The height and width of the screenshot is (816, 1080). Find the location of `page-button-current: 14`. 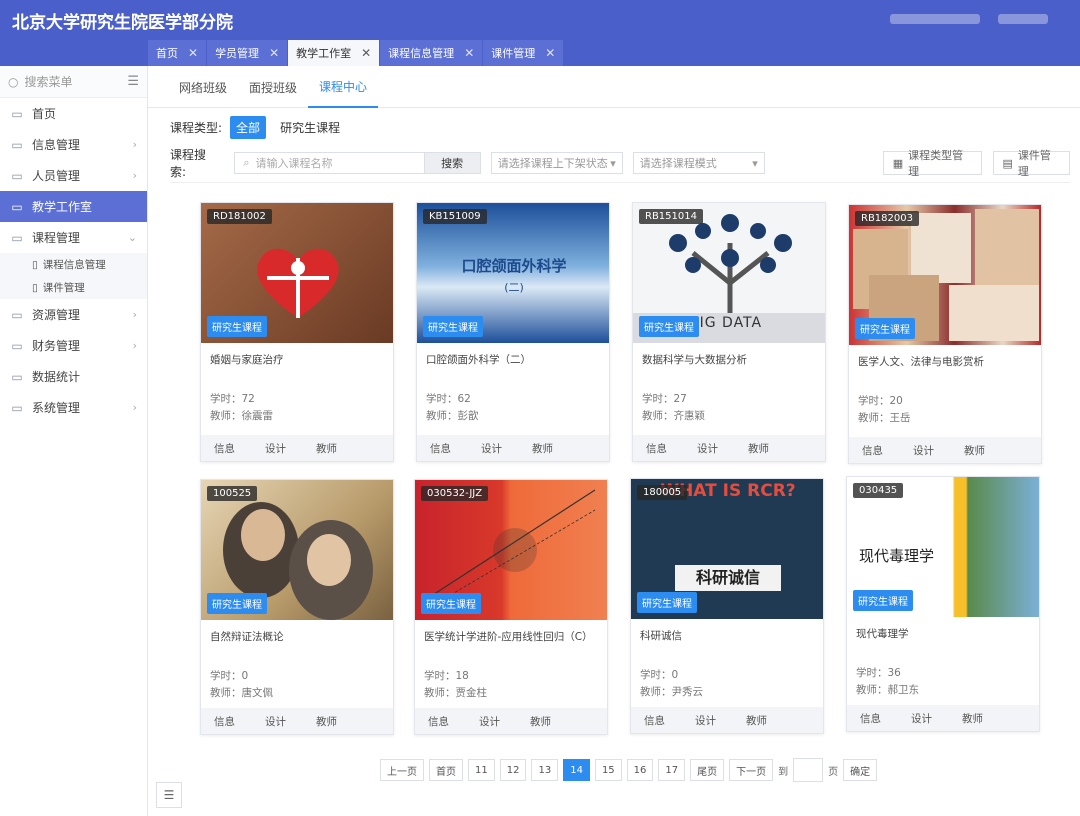

page-button-current: 14 is located at coordinates (576, 770).